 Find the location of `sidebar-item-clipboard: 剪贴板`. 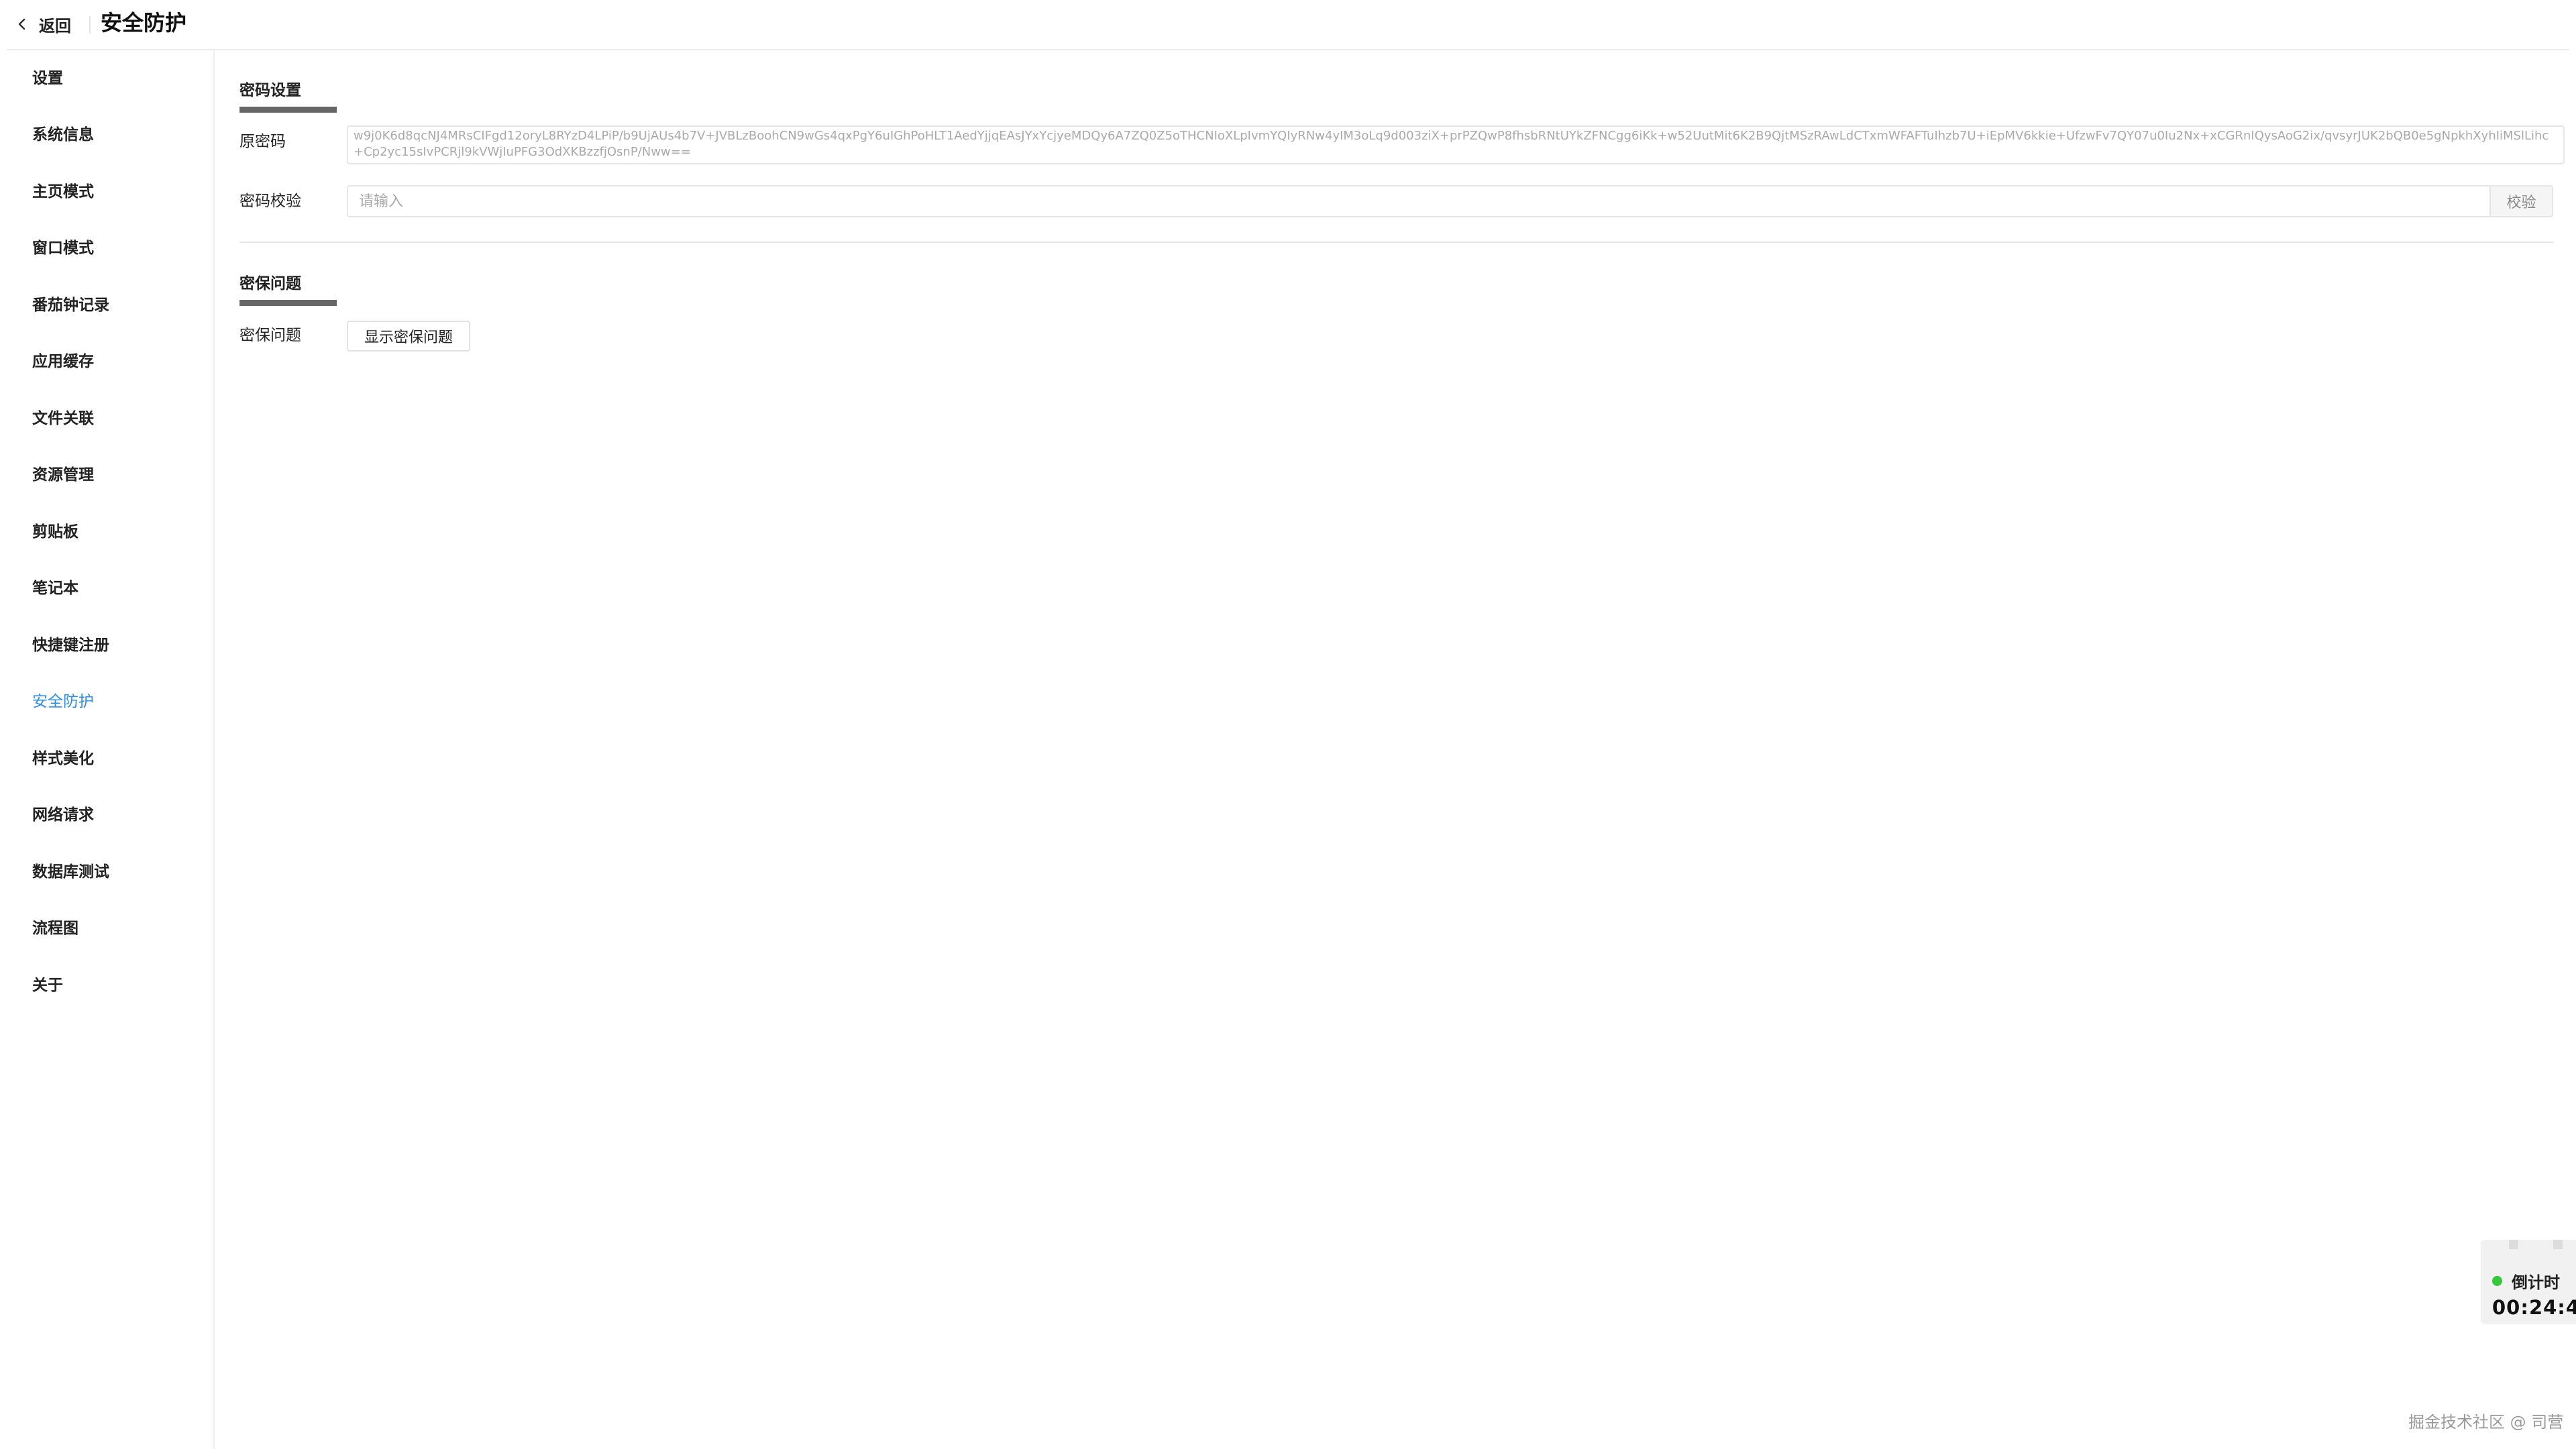

sidebar-item-clipboard: 剪贴板 is located at coordinates (55, 532).